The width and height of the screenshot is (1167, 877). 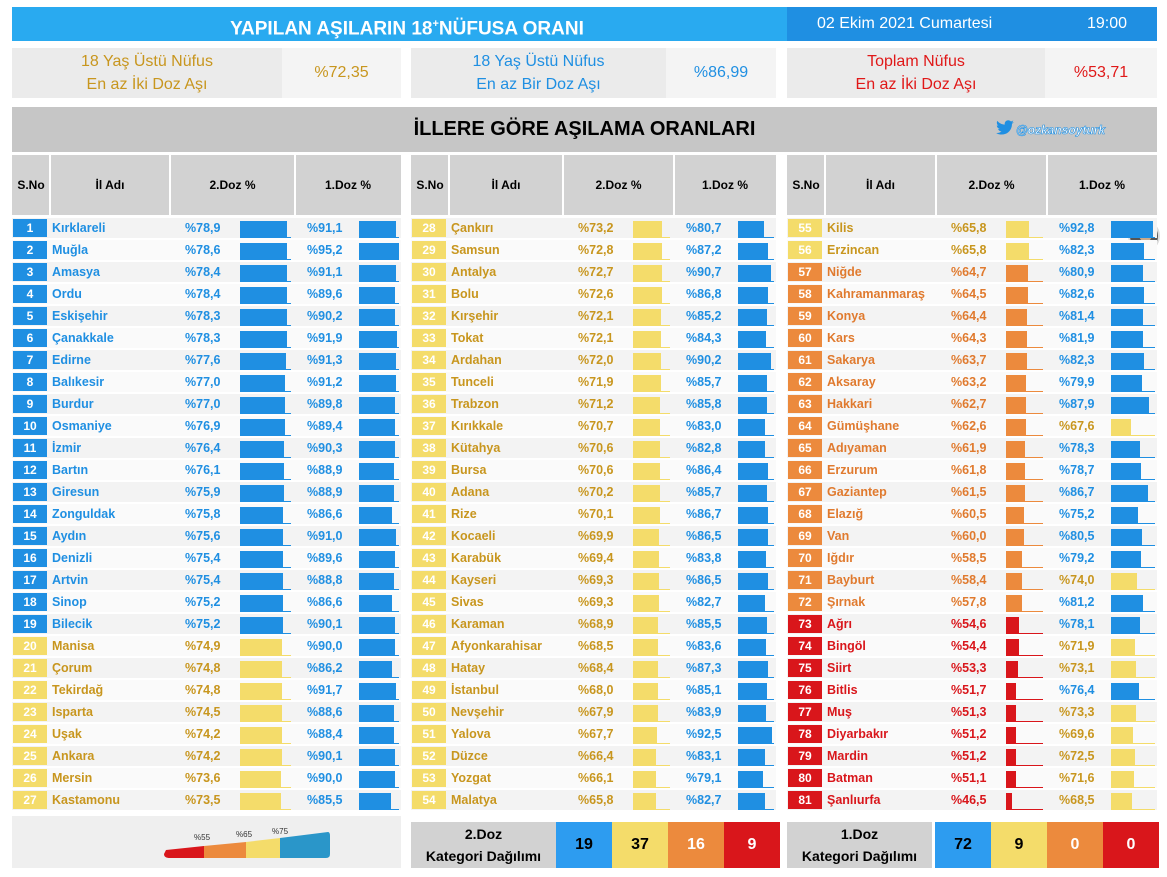 I want to click on header-name: İl Adı, so click(x=110, y=185).